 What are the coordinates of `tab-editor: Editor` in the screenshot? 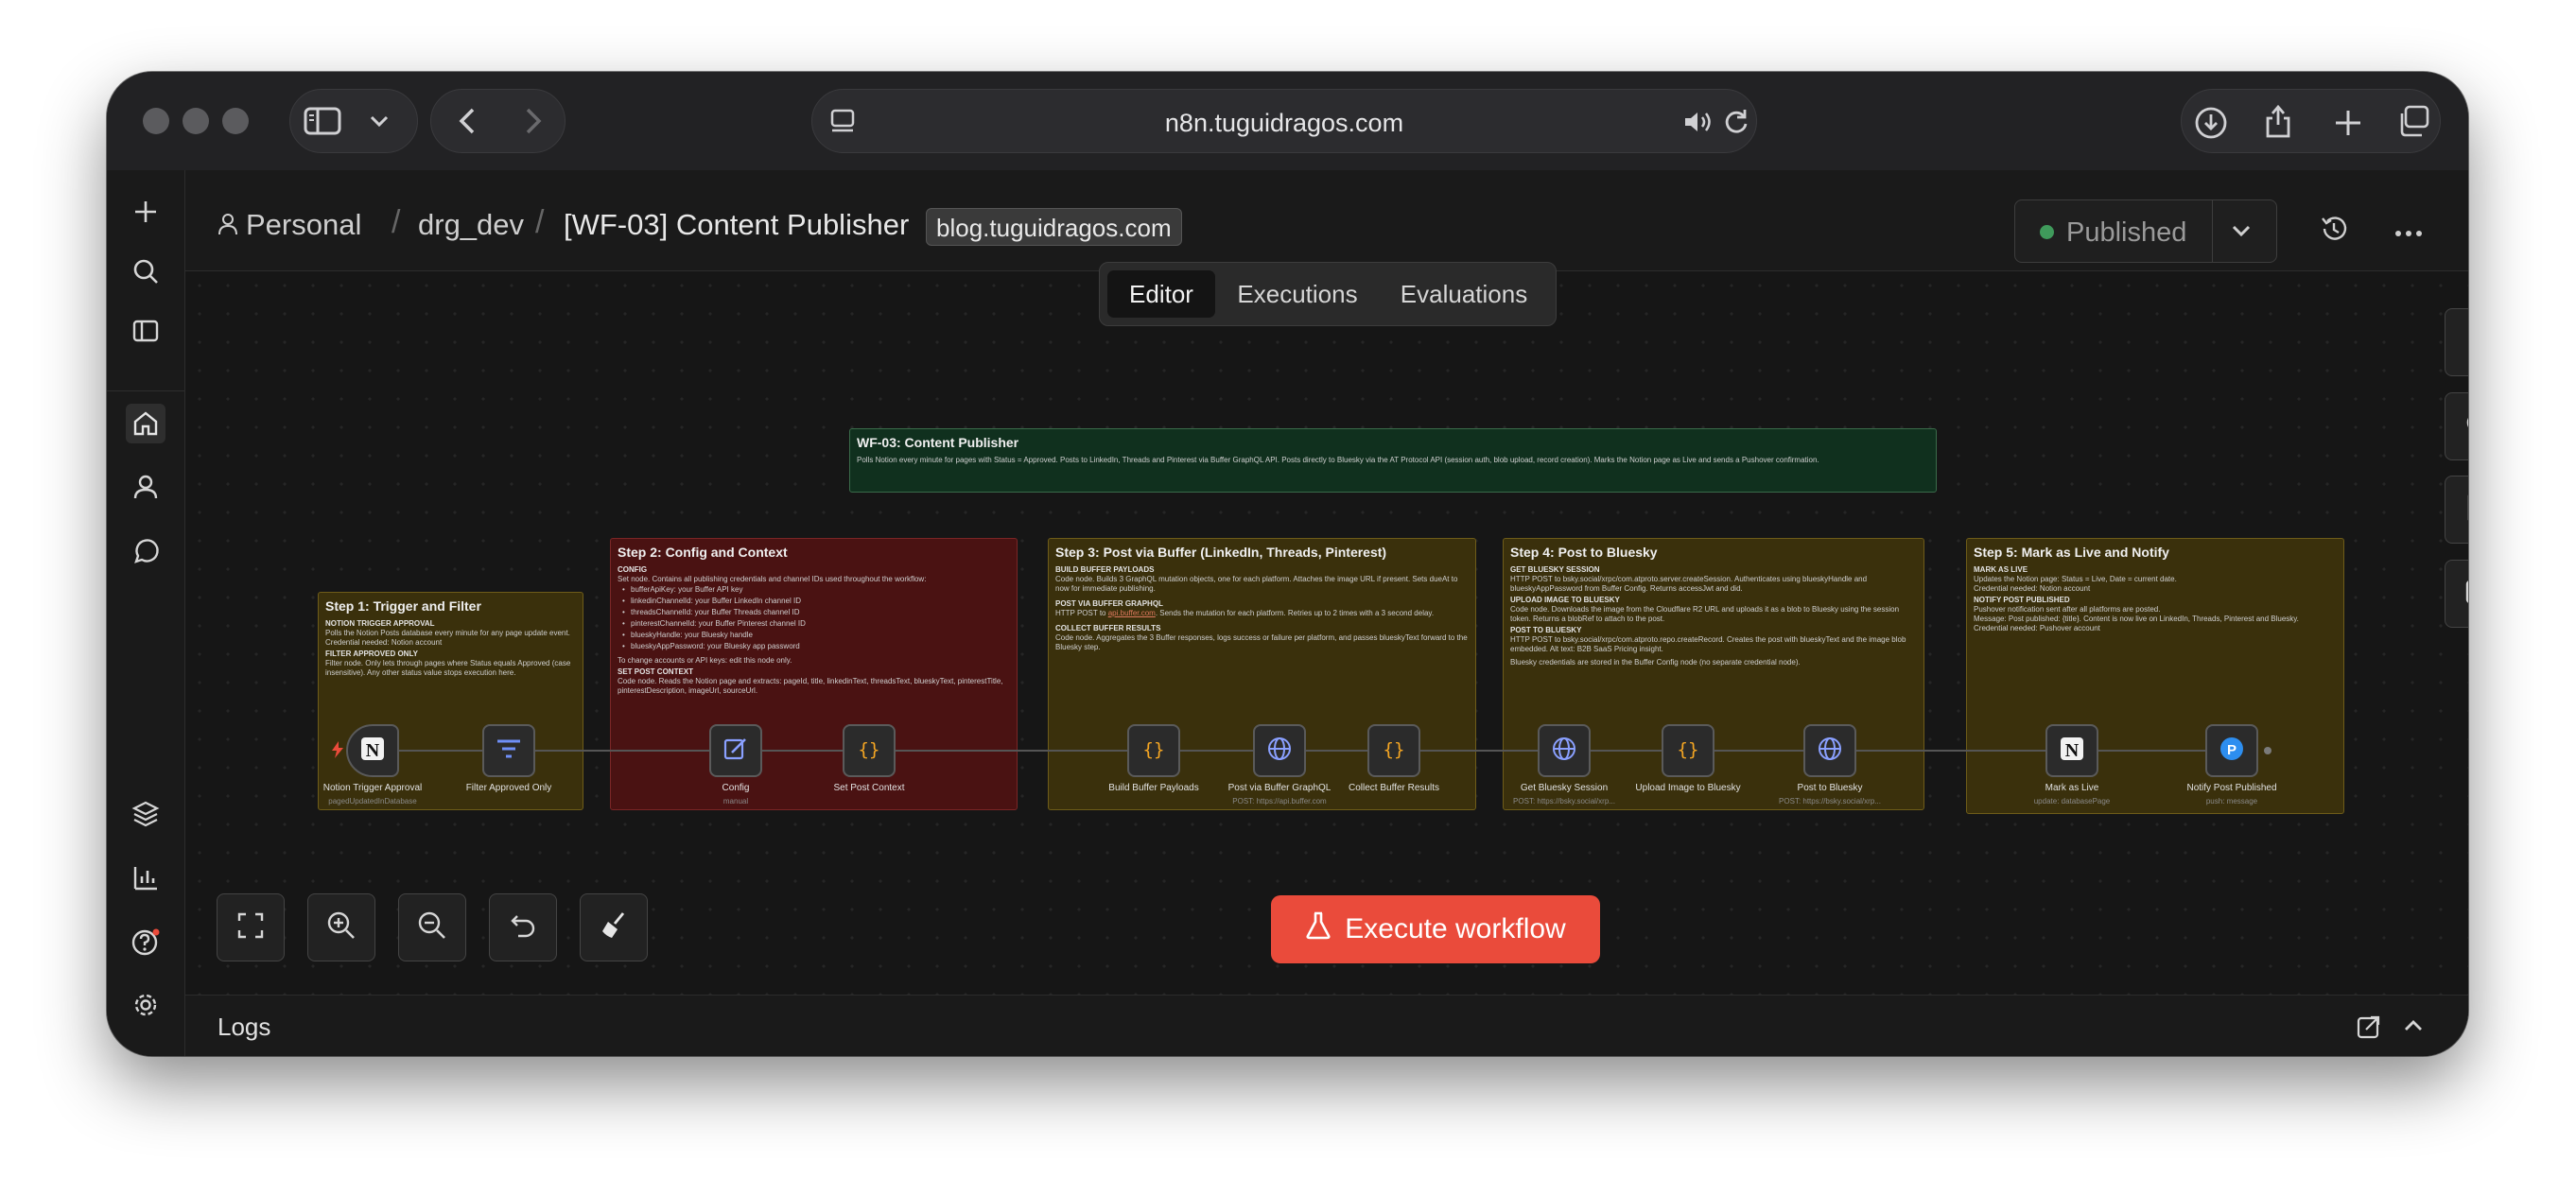 It's located at (1161, 294).